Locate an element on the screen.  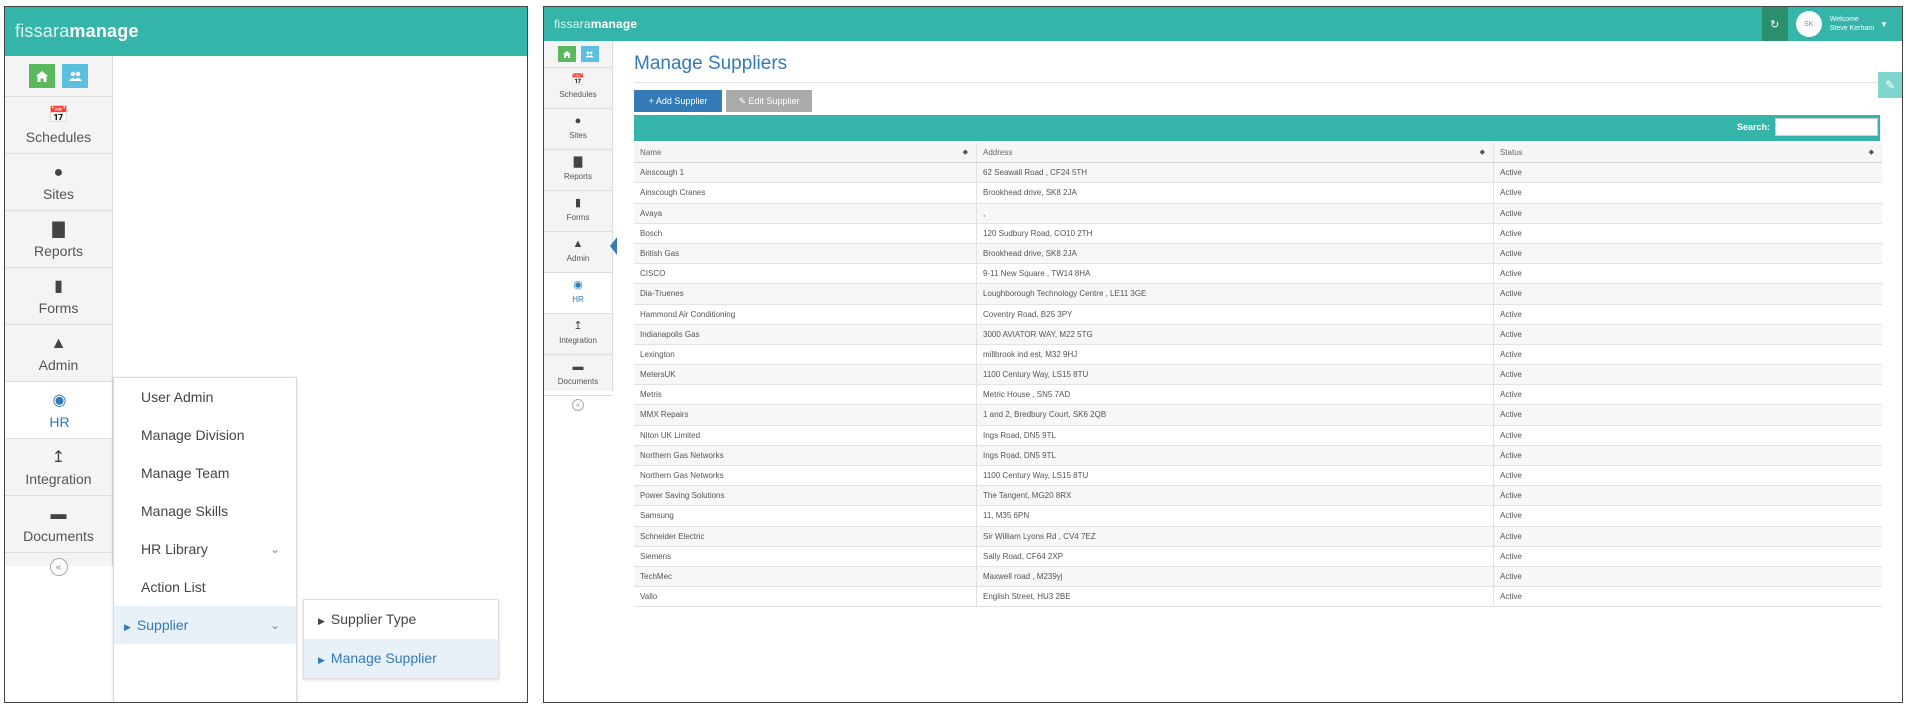
edit-page-button: ✎ is located at coordinates (1890, 85).